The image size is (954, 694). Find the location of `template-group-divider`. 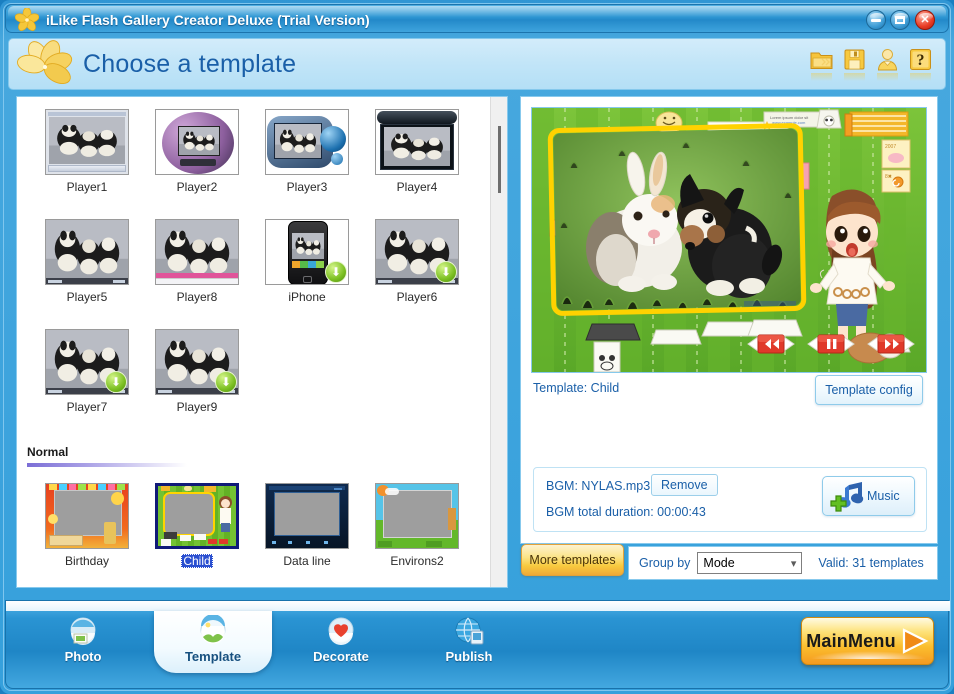

template-group-divider is located at coordinates (107, 465).